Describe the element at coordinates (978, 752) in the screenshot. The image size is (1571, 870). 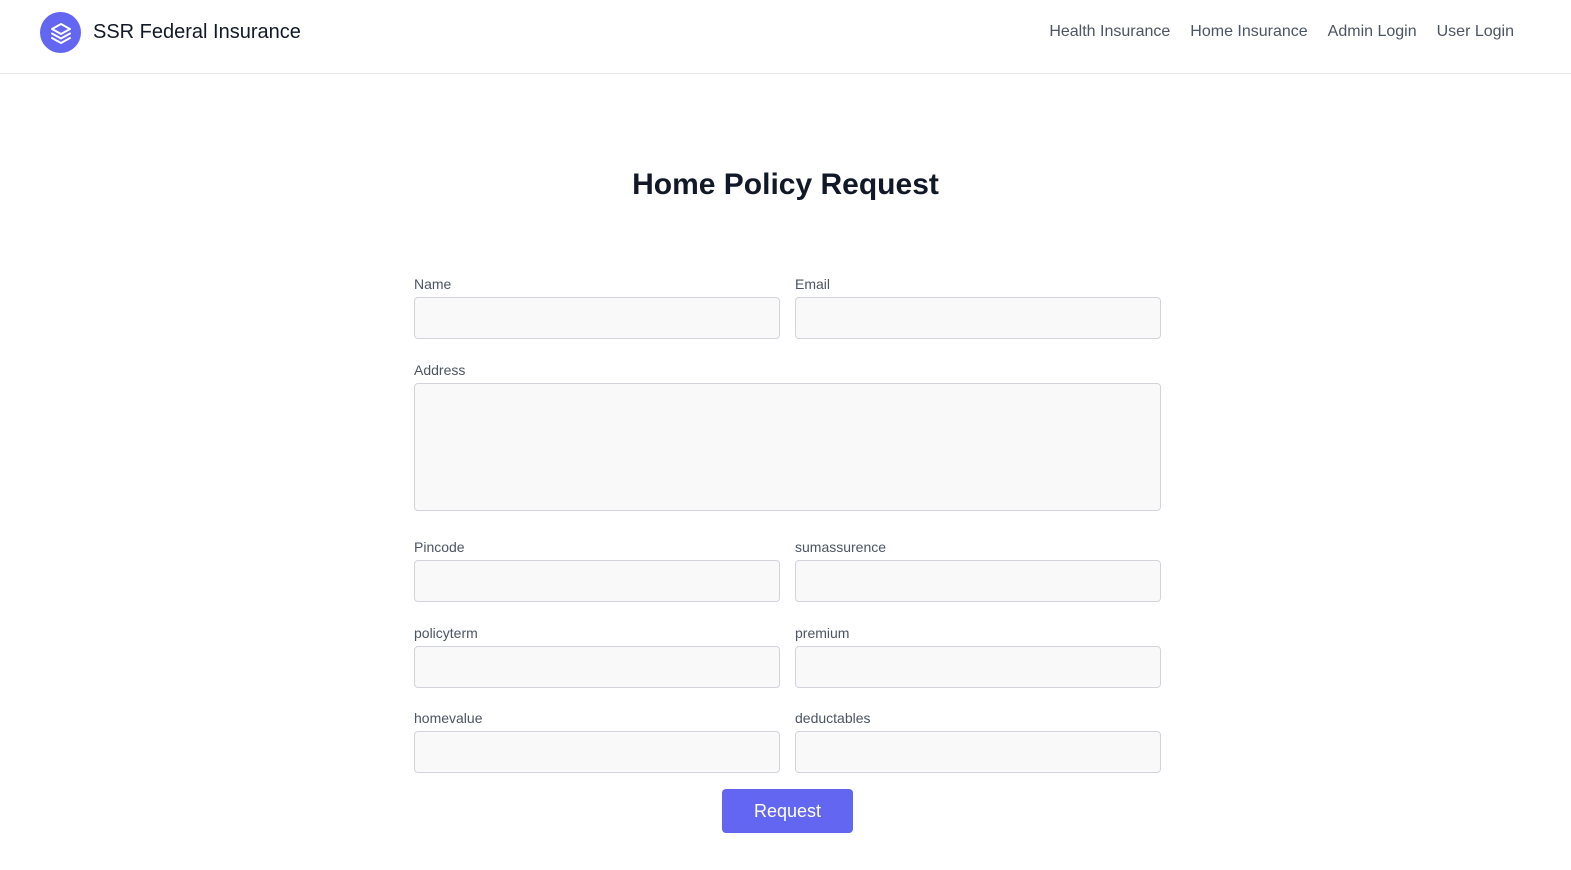
I see `deductables-input` at that location.